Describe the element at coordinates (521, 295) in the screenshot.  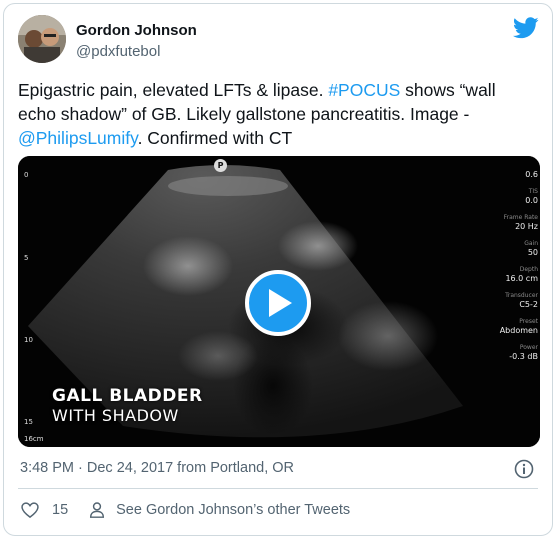
I see `setting-label: Transducer` at that location.